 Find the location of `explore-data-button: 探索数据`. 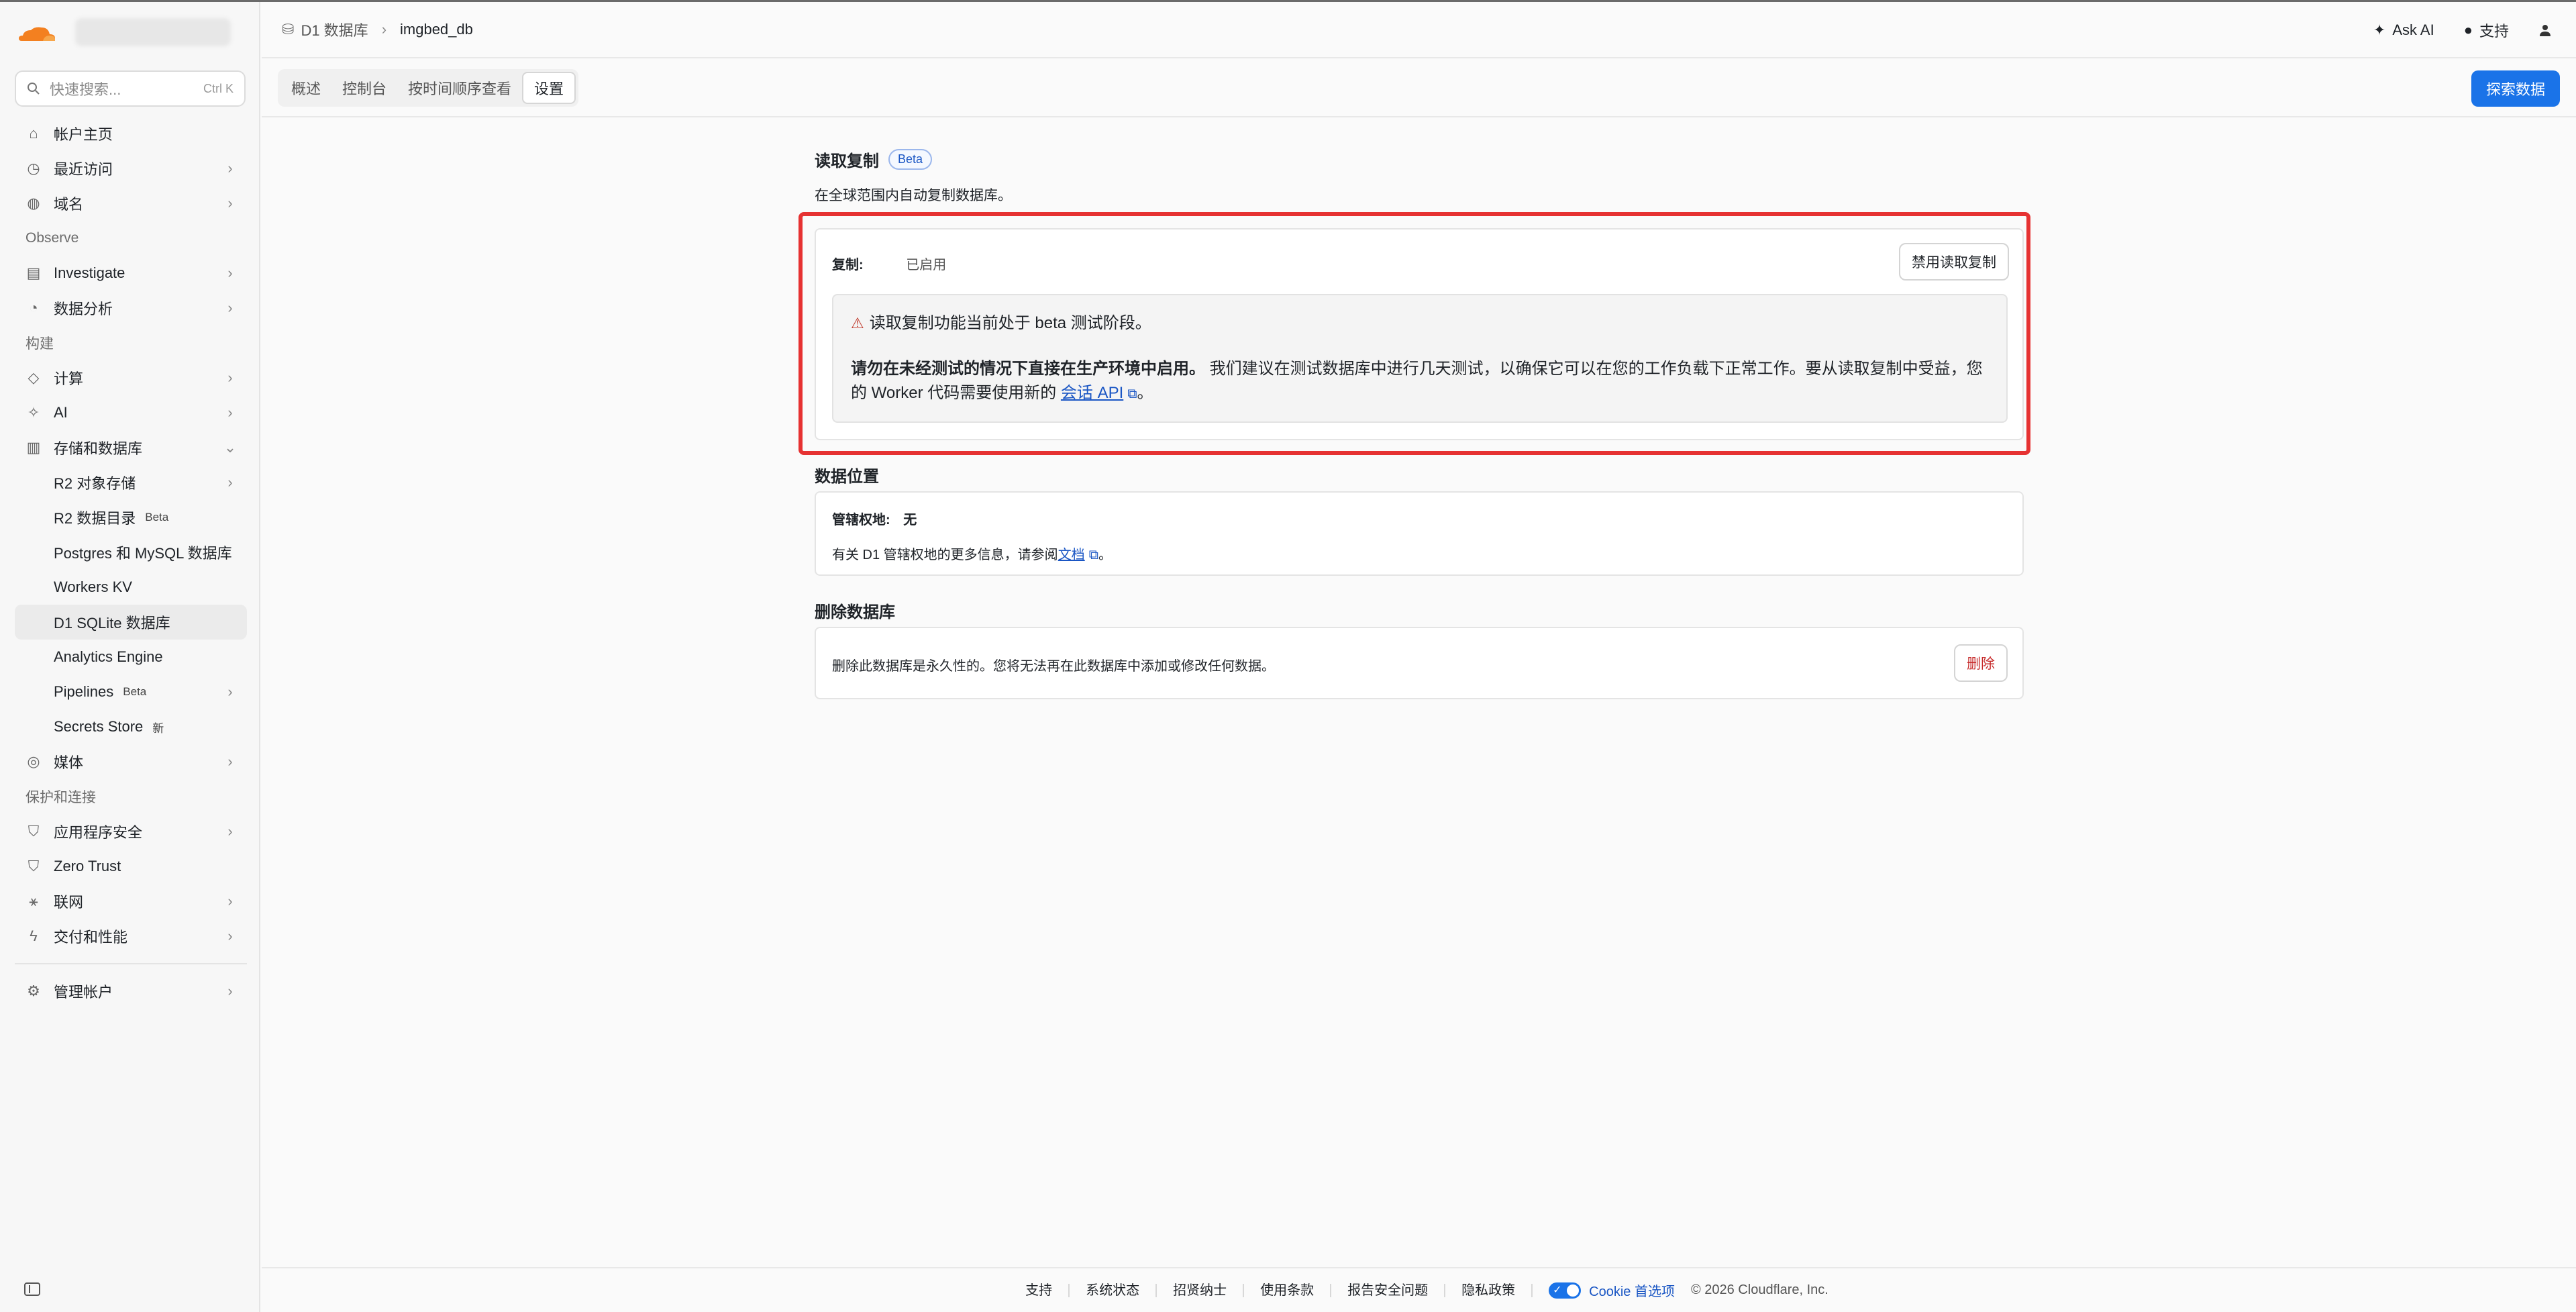

explore-data-button: 探索数据 is located at coordinates (2515, 88).